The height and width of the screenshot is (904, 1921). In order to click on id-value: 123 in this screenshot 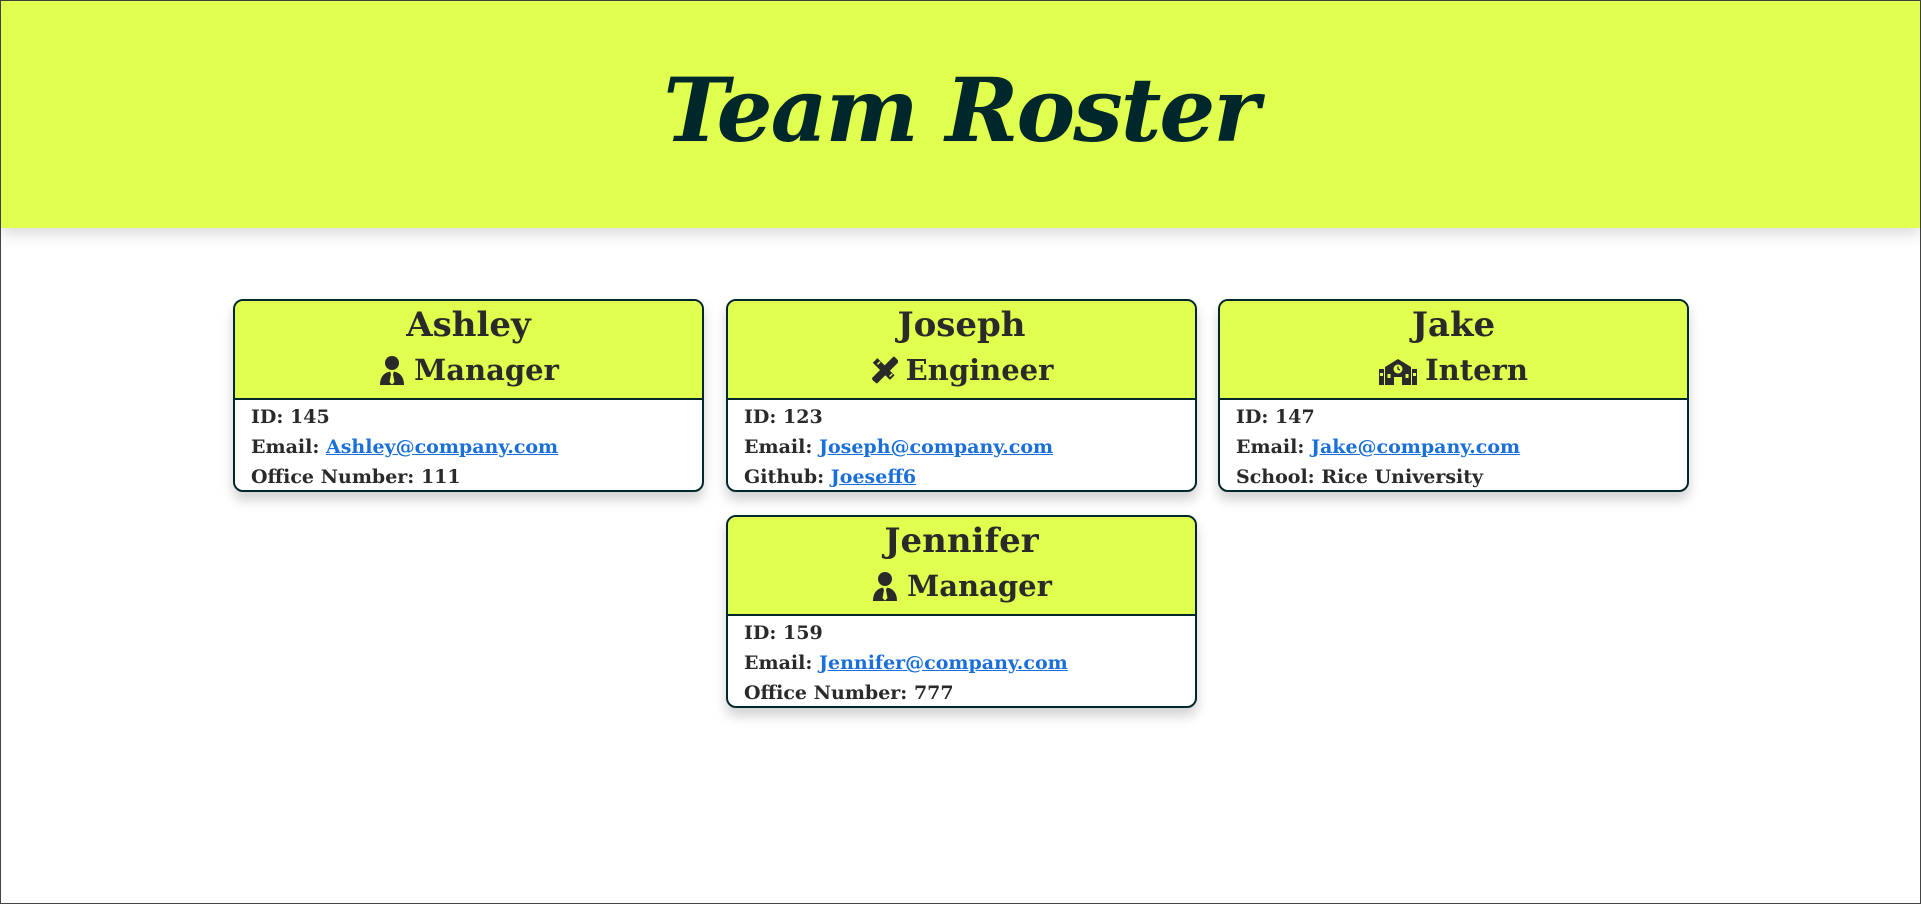, I will do `click(803, 417)`.